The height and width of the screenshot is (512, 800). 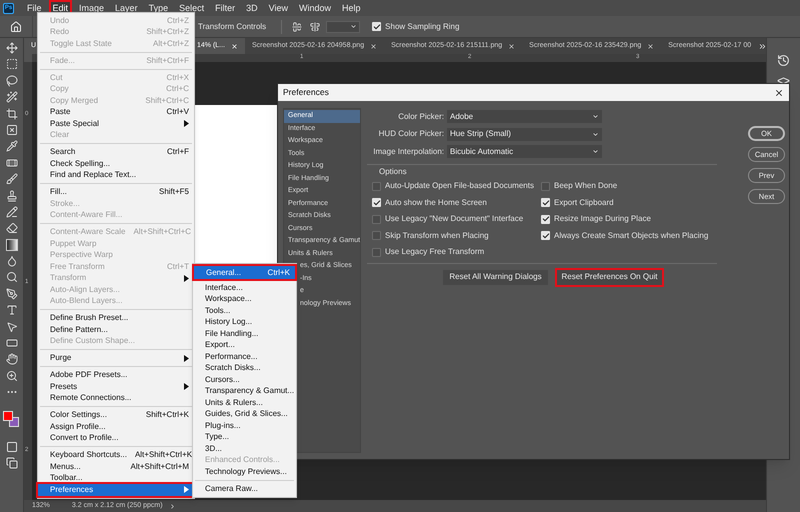 I want to click on marquee-icon, so click(x=12, y=64).